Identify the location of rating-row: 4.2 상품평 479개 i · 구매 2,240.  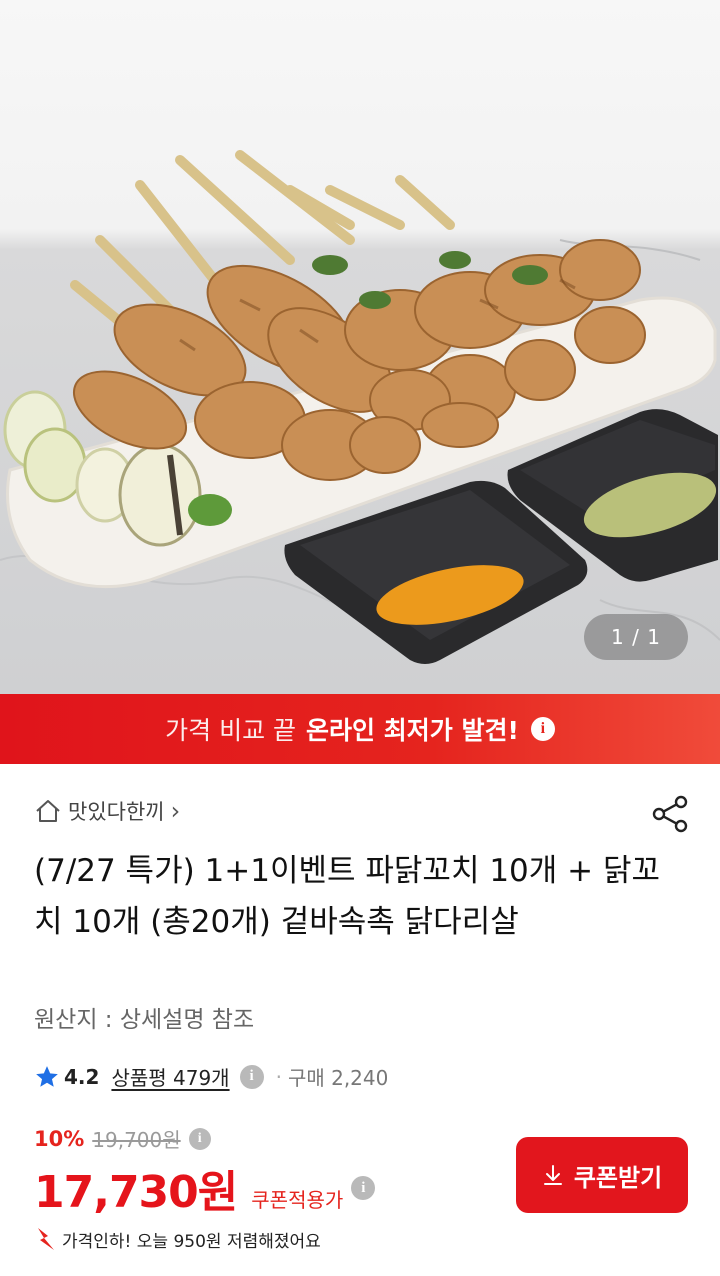
(211, 1076).